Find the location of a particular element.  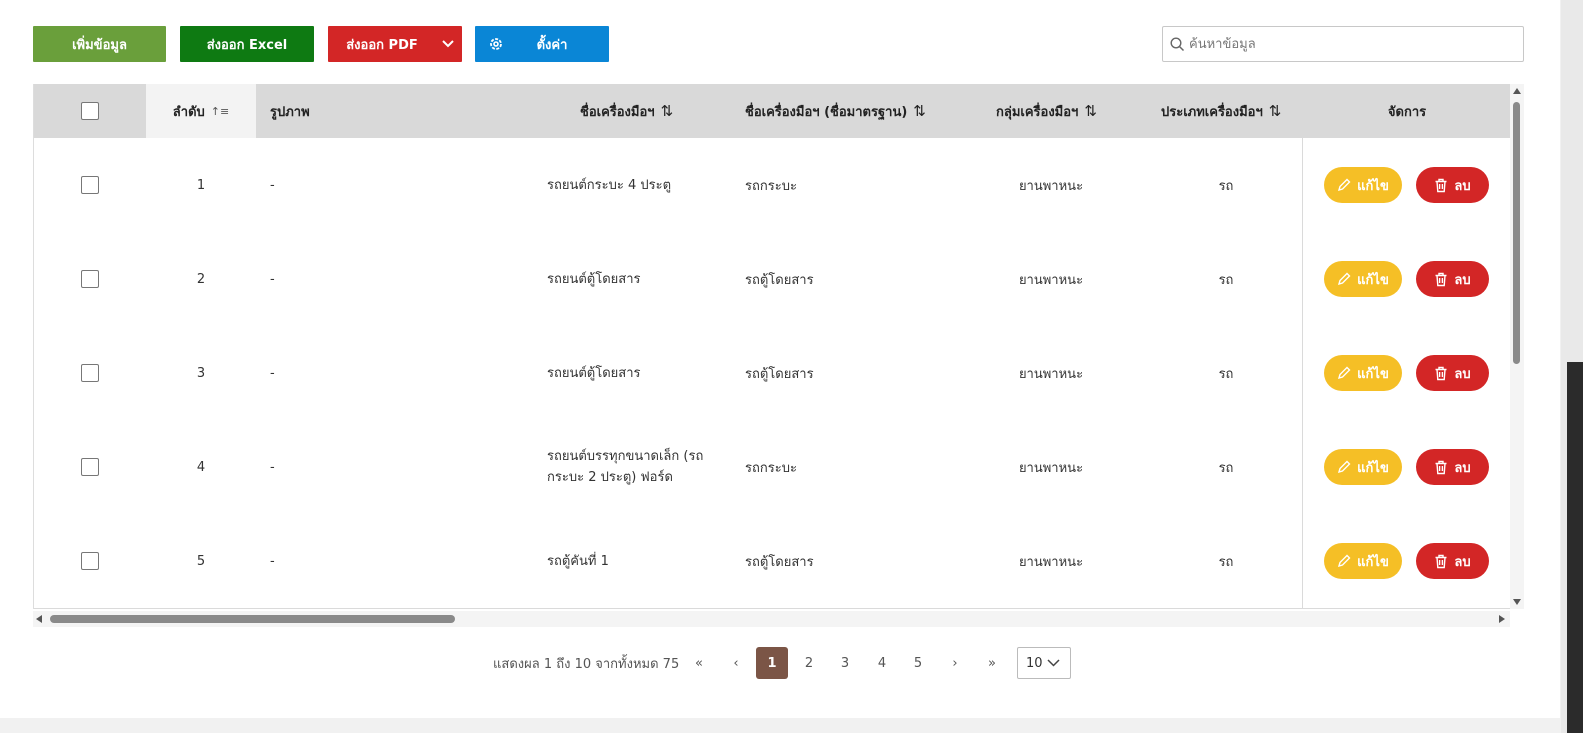

header-tool-group: กลุ่มเครื่องมือฯ ⇅ is located at coordinates (1071, 111).